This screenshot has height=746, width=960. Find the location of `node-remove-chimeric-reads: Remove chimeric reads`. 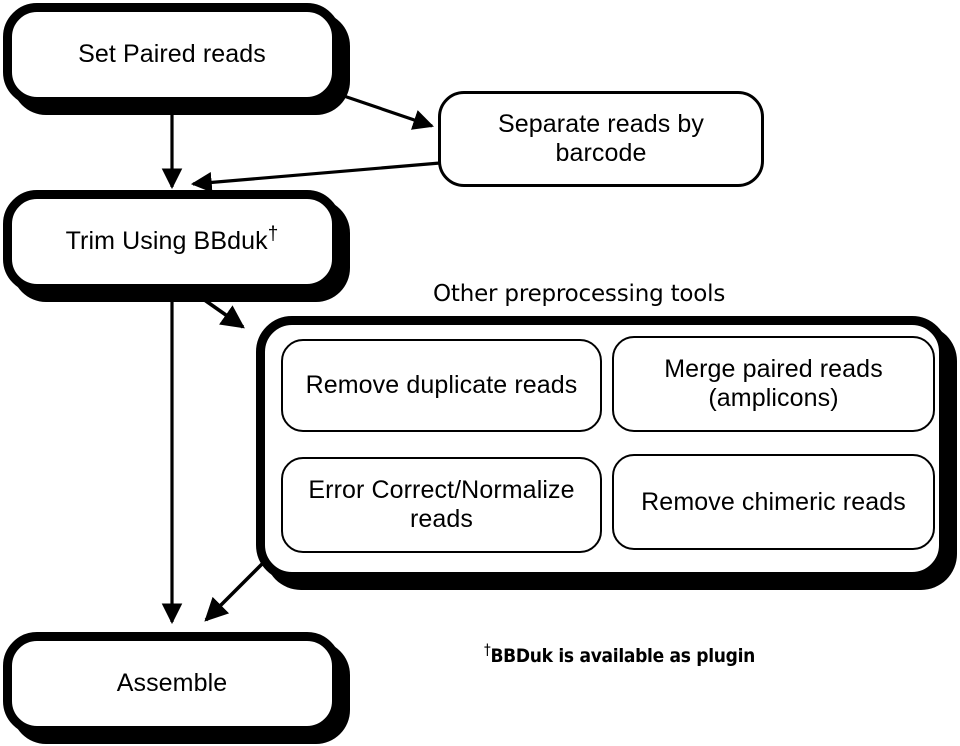

node-remove-chimeric-reads: Remove chimeric reads is located at coordinates (773, 502).